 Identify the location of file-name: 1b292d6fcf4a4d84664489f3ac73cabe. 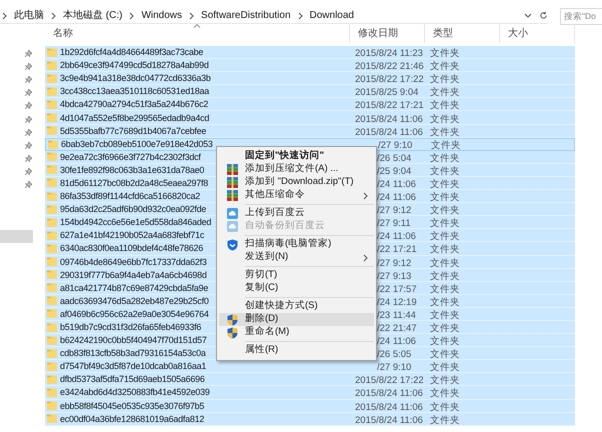
(132, 52).